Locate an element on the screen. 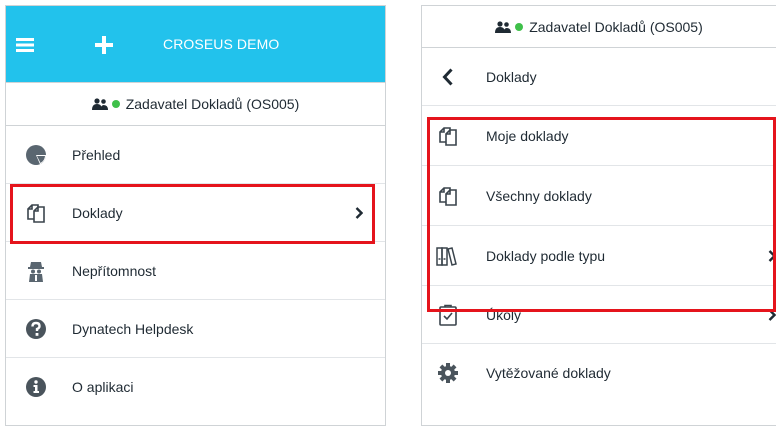 The width and height of the screenshot is (776, 426). menu-item-nepritomnost: Nepřítomnost is located at coordinates (195, 271).